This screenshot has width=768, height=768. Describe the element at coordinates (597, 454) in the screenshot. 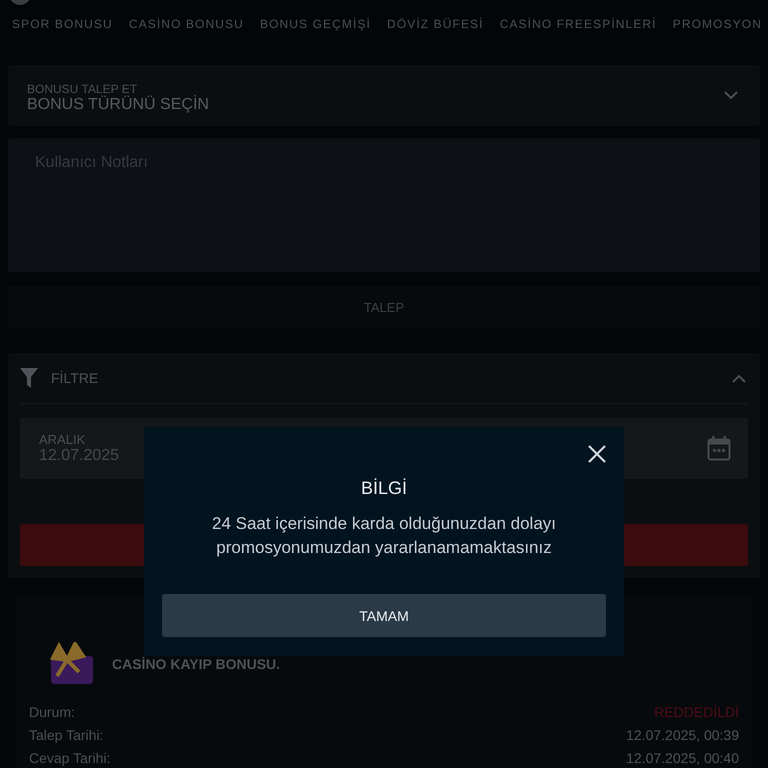

I see `close-icon` at that location.